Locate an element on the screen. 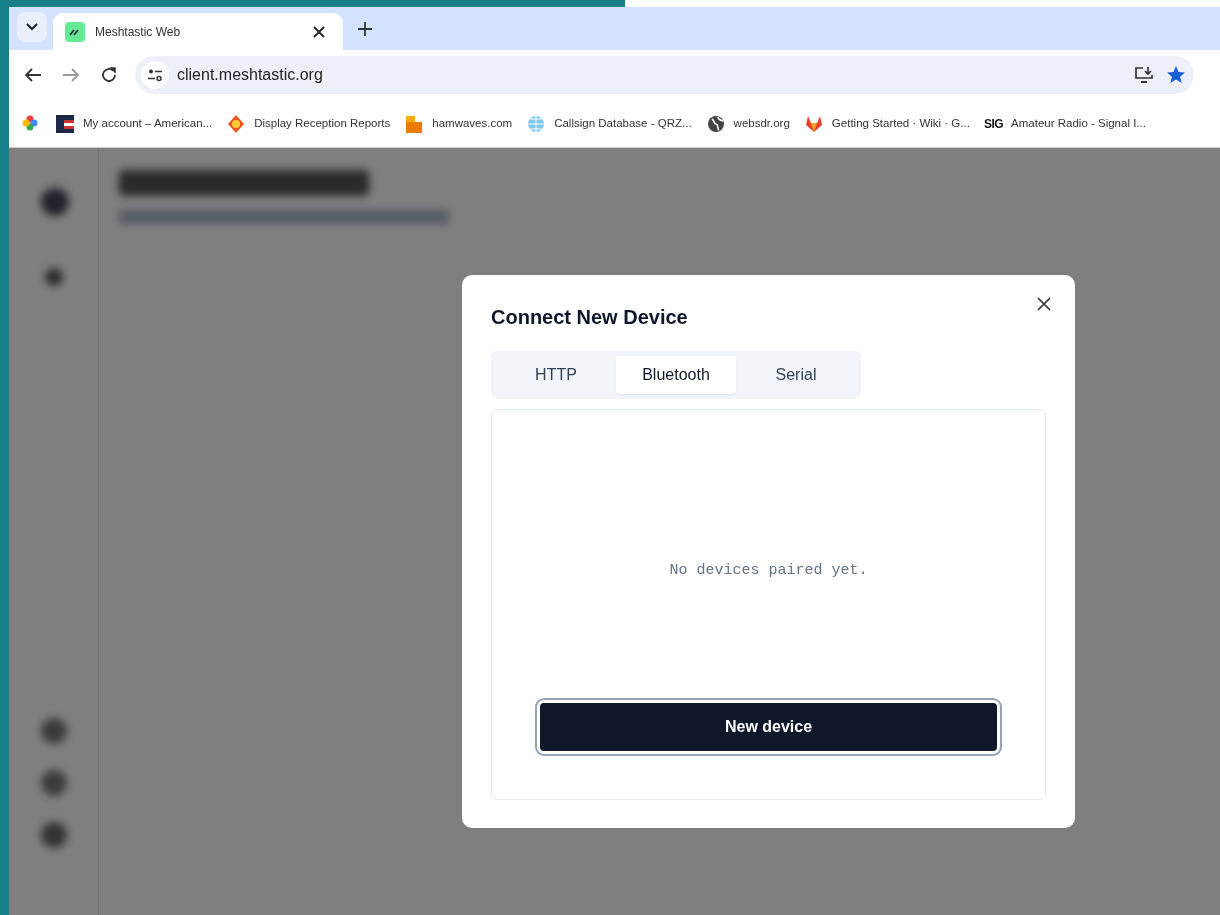  chevron-down-icon is located at coordinates (32, 26).